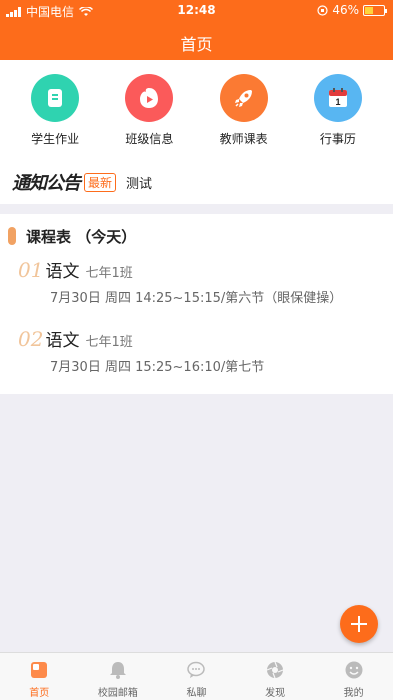 The image size is (393, 700). I want to click on chat-icon, so click(196, 670).